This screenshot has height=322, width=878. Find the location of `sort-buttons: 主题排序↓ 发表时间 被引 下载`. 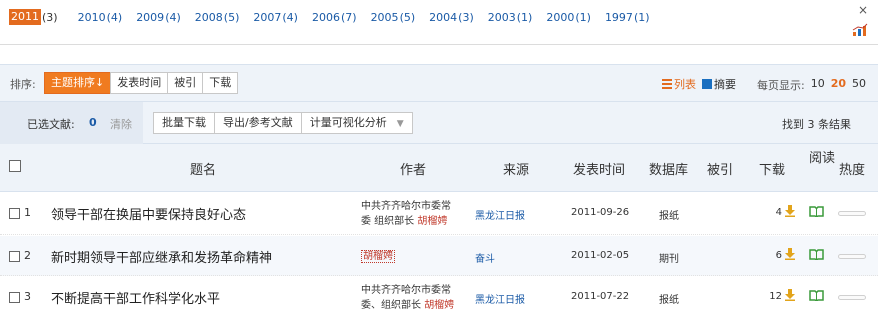

sort-buttons: 主题排序↓ 发表时间 被引 下载 is located at coordinates (141, 83).